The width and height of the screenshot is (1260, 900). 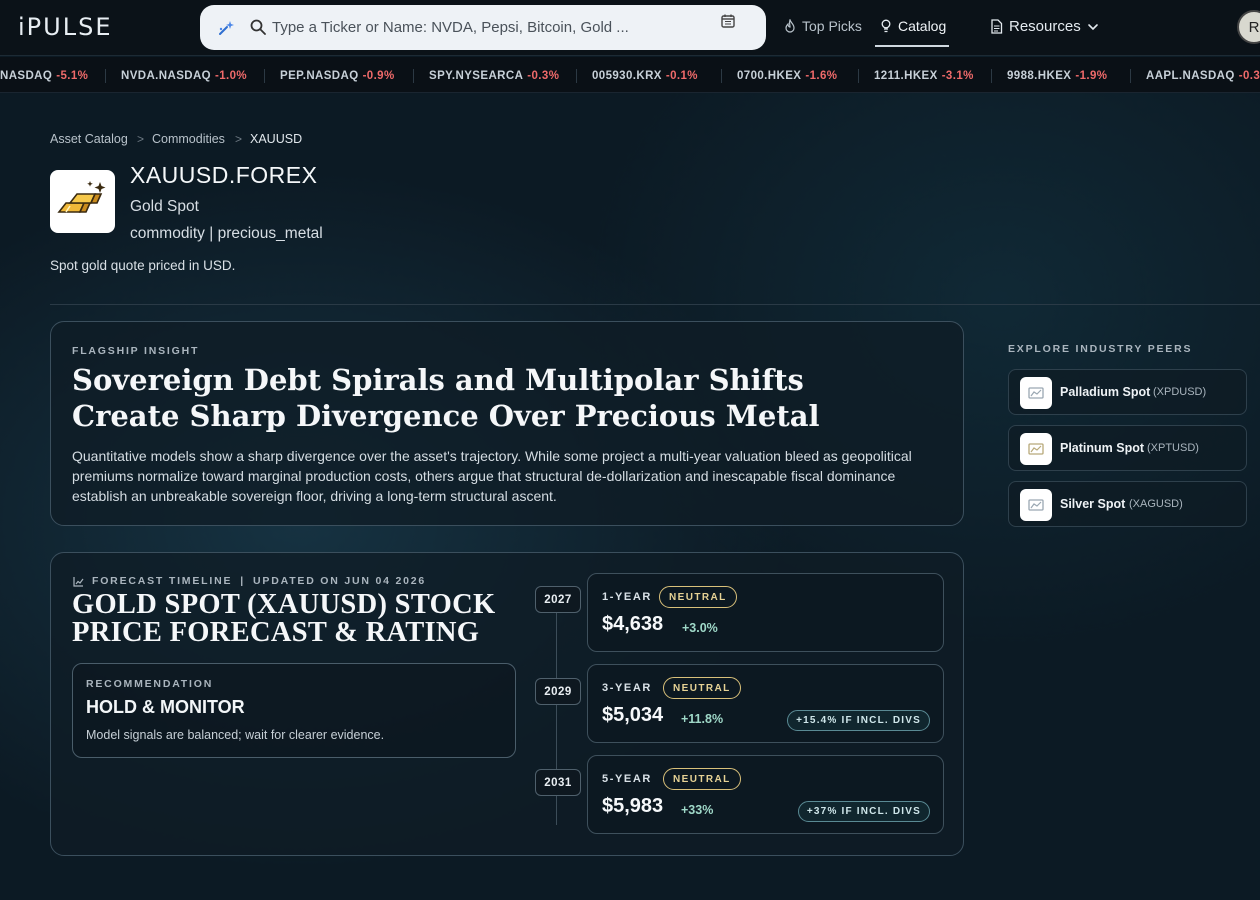 I want to click on search-input, so click(x=552, y=27).